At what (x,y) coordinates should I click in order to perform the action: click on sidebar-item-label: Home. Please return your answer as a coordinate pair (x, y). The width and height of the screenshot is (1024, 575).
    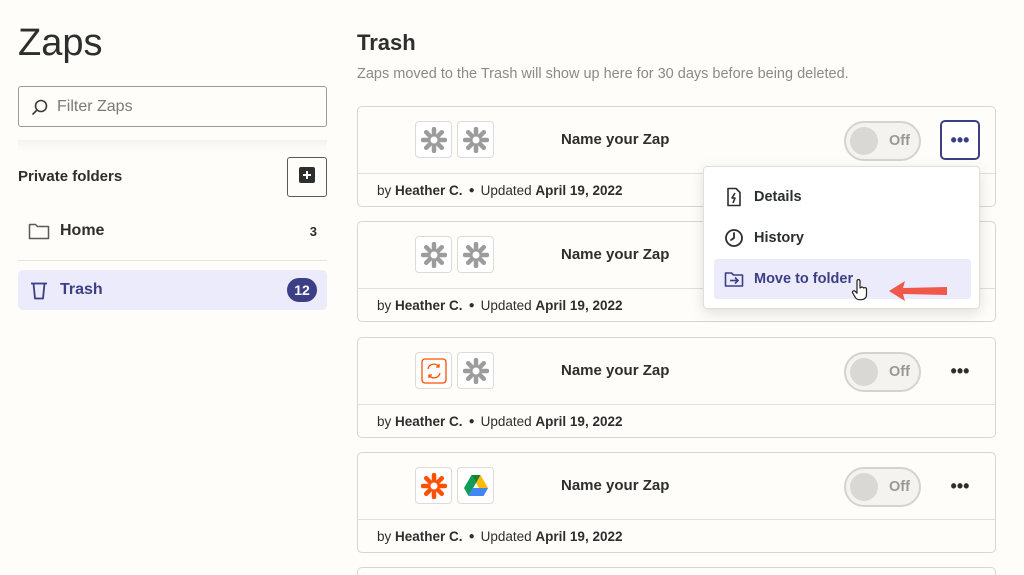
    Looking at the image, I should click on (82, 230).